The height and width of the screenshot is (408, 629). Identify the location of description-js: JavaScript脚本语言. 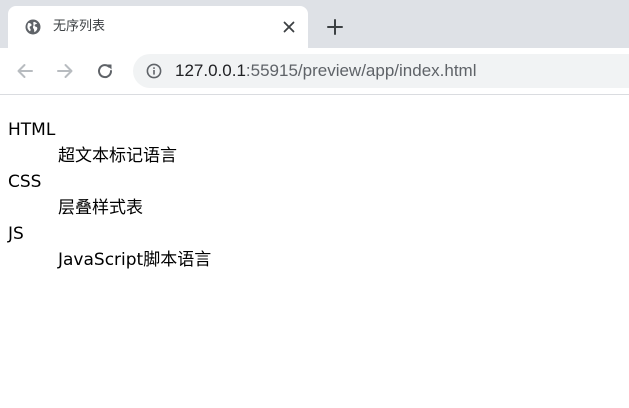
(135, 260).